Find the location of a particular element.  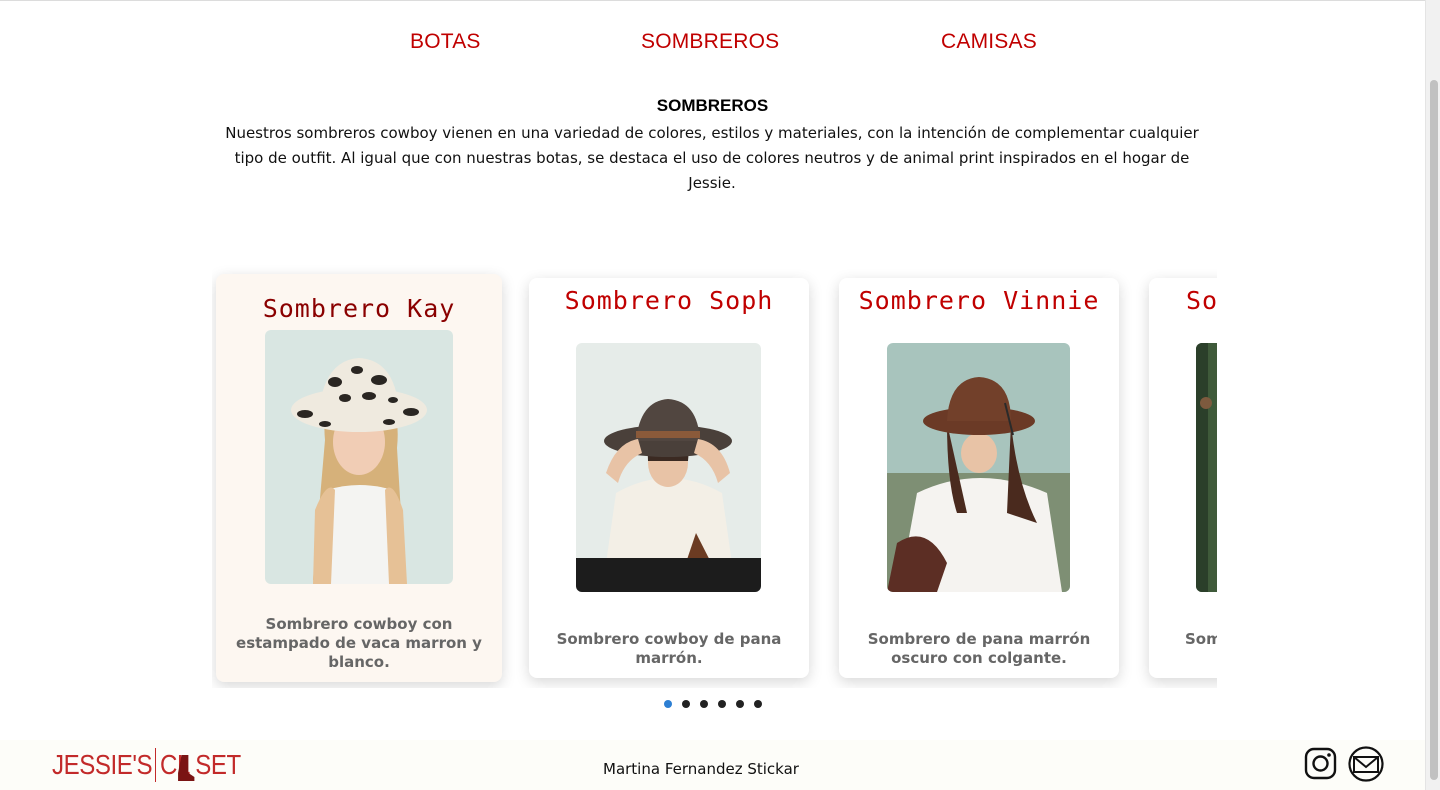

instagram-icon is located at coordinates (1320, 763).